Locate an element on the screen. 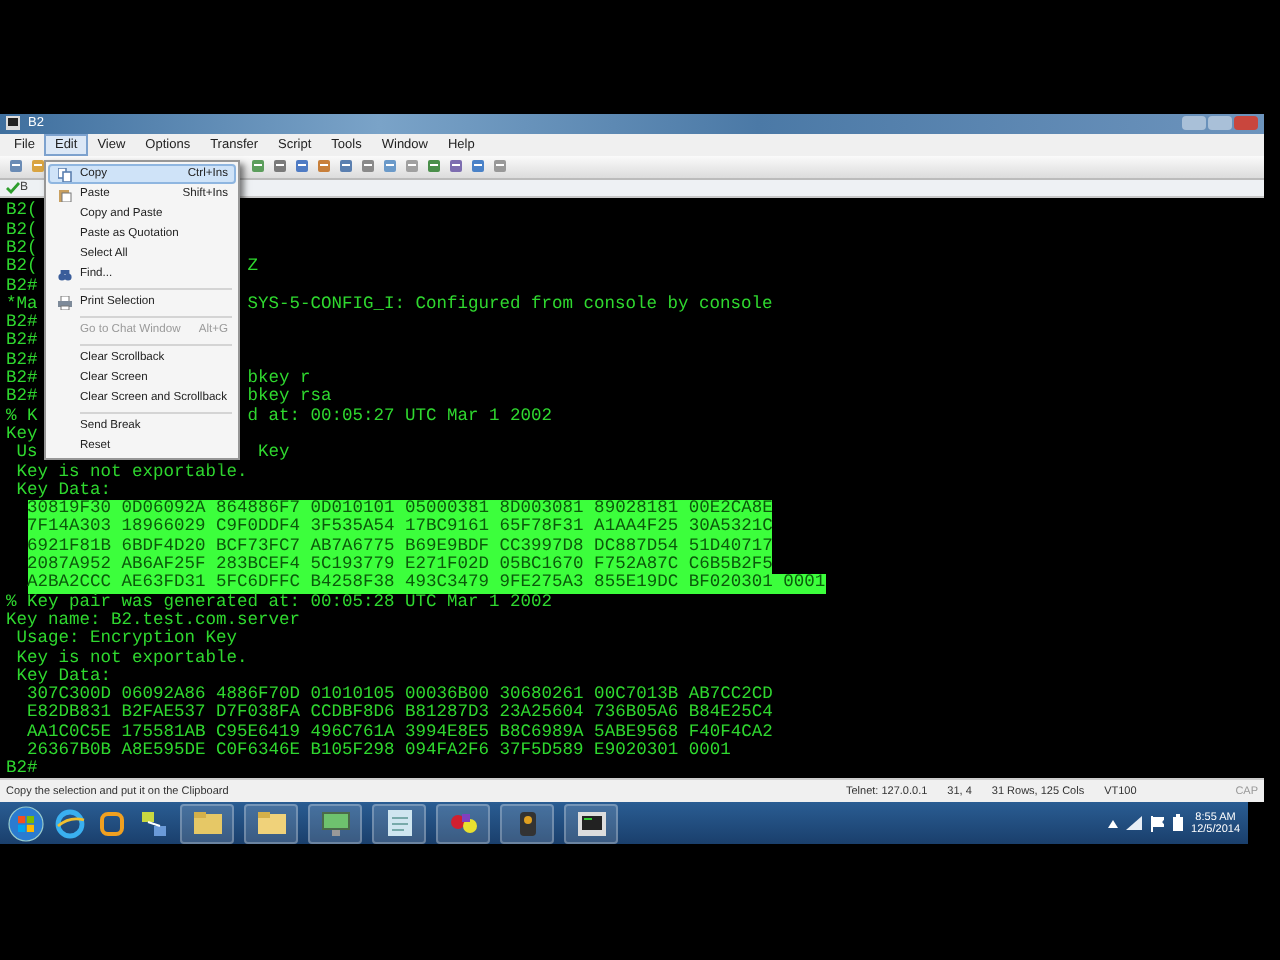  terminal-line: Key name: B2.test.com.server is located at coordinates (153, 620).